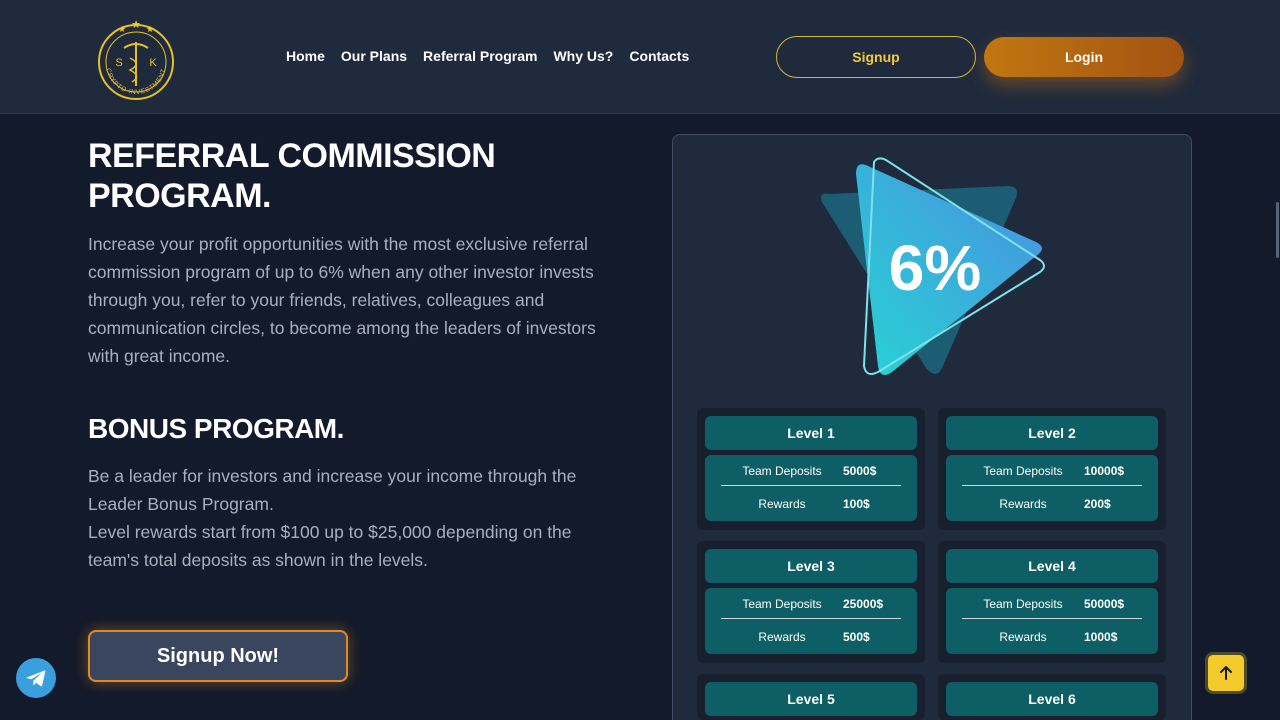  Describe the element at coordinates (1052, 504) in the screenshot. I see `rewards-row: Rewards 200$` at that location.